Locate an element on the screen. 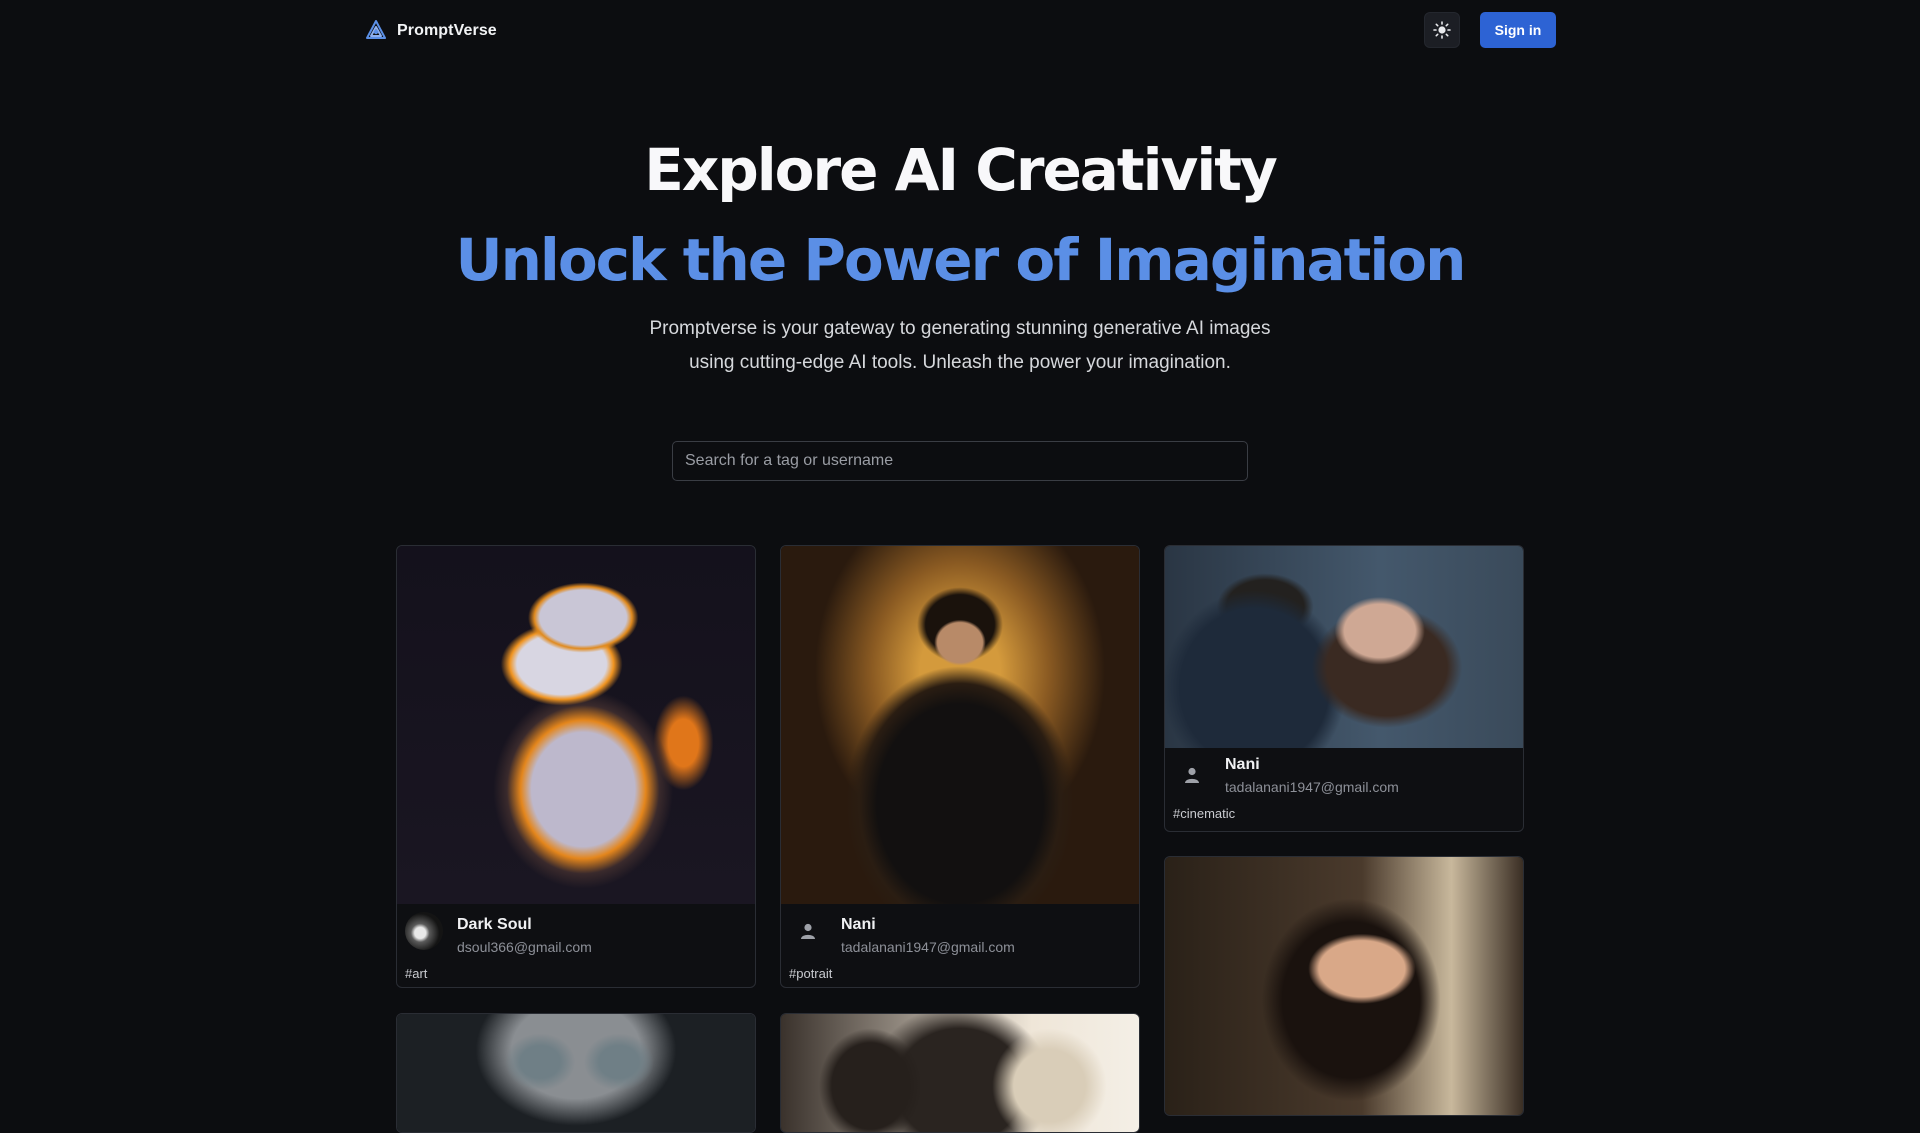 The width and height of the screenshot is (1920, 1133). post-meta: Dark Soul dsoul366@gmail.com #art is located at coordinates (576, 945).